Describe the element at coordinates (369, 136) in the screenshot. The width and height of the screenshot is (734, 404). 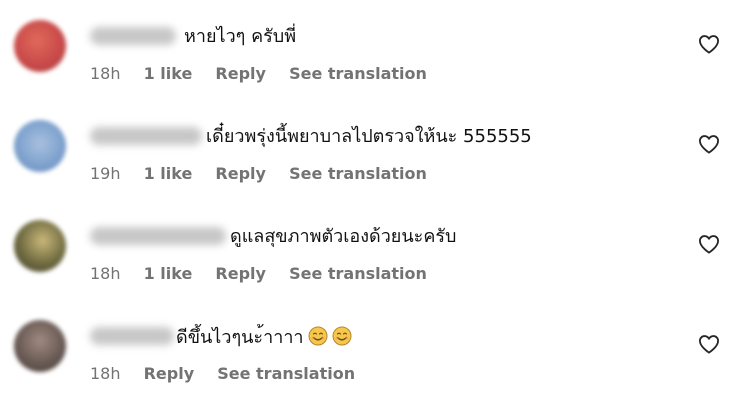
I see `comment-text: เดี๋ยวพรุ่งนี้พยาบาลไปตรวจให้นะ 555555` at that location.